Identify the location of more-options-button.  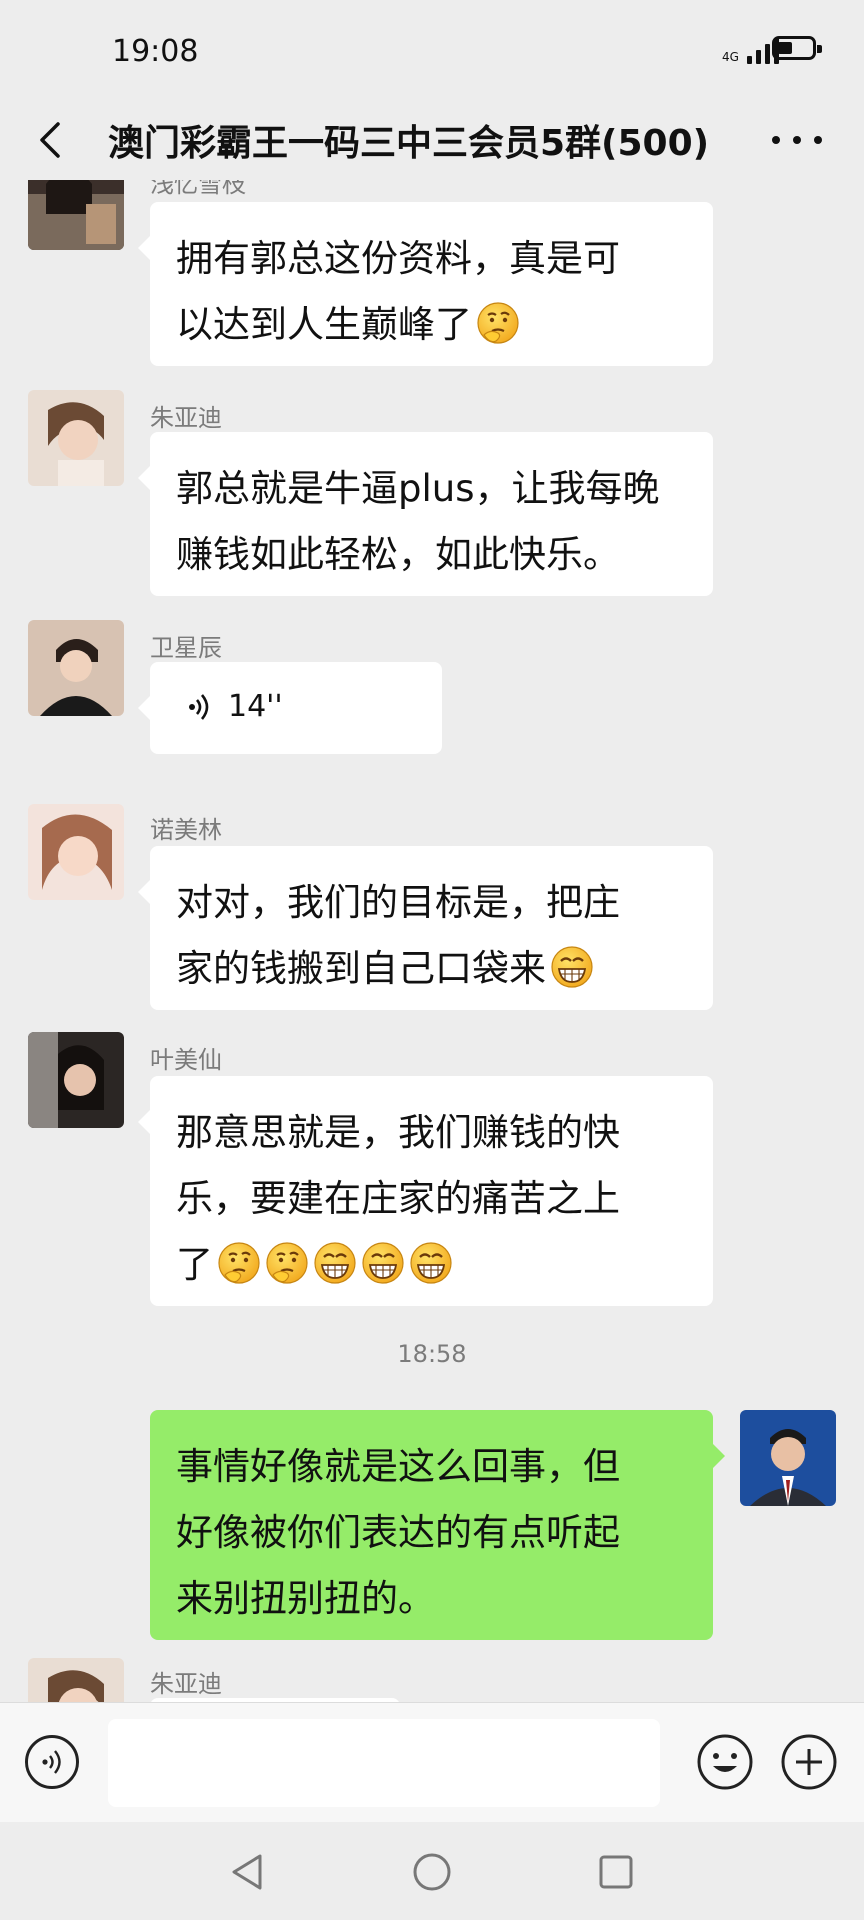
(797, 140).